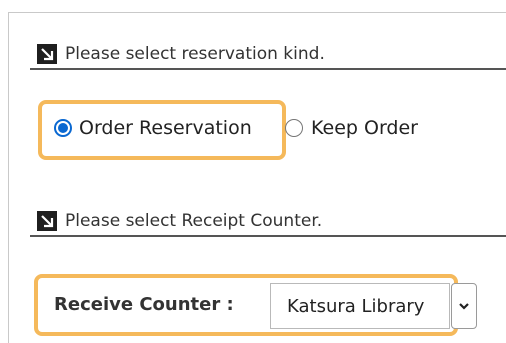 The width and height of the screenshot is (506, 343). I want to click on keep-order-label: Keep Order, so click(364, 128).